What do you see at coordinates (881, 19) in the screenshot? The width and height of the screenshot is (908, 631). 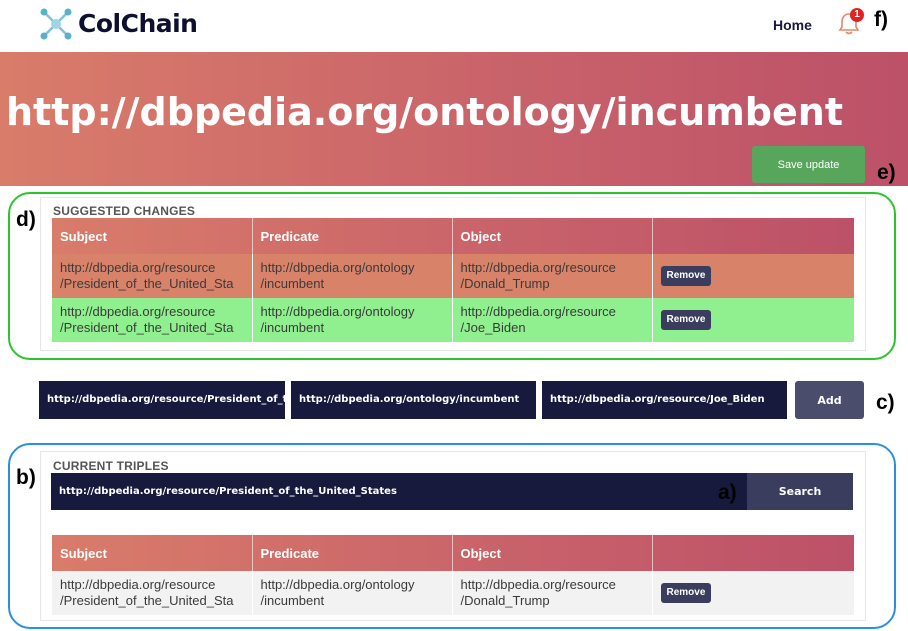 I see `annotation-f: f)` at bounding box center [881, 19].